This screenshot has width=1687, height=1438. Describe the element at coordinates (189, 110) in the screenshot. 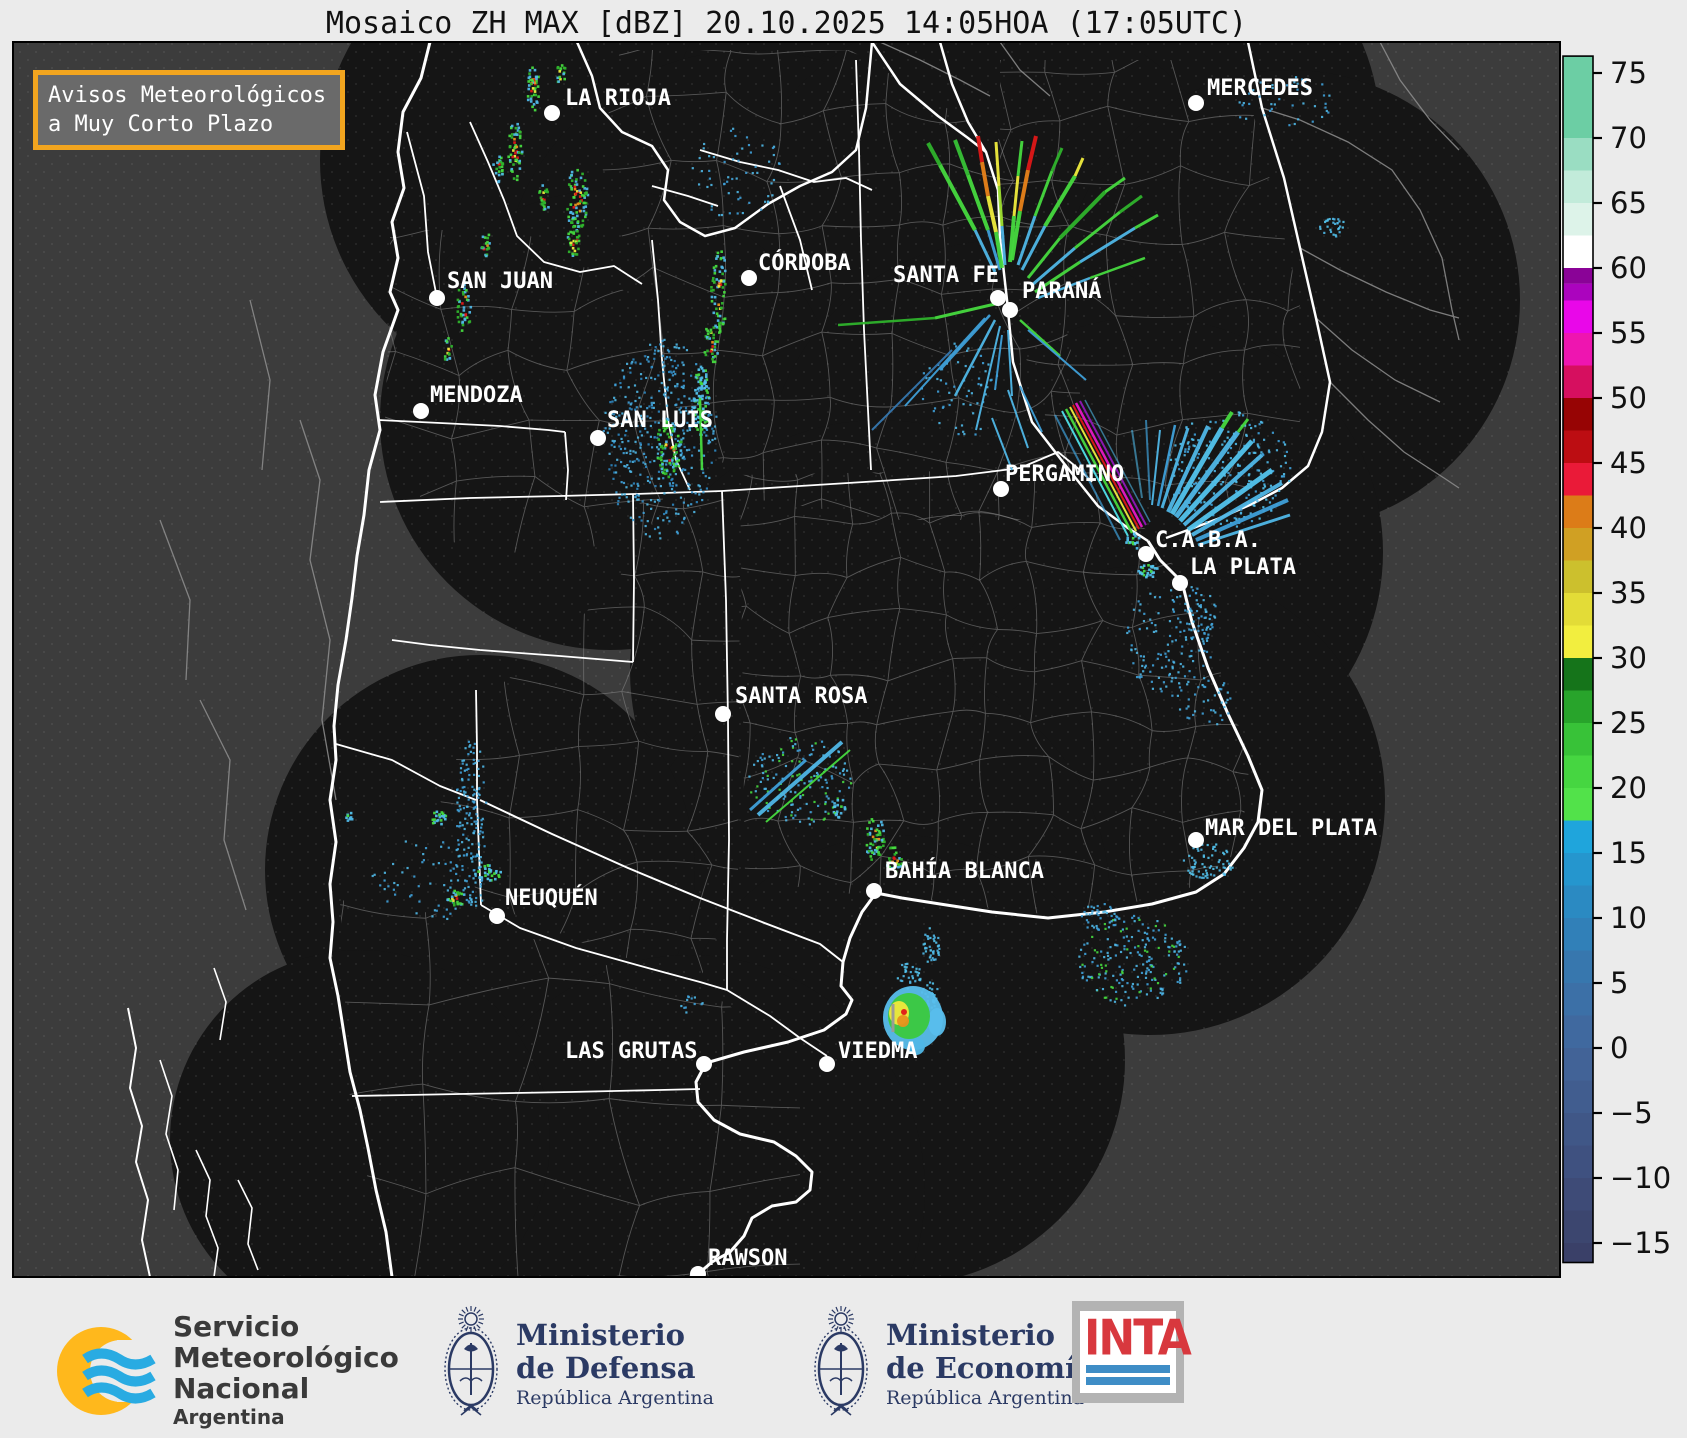

I see `warning-banner: Avisos Meteorológicos a Muy Corto Plazo` at that location.